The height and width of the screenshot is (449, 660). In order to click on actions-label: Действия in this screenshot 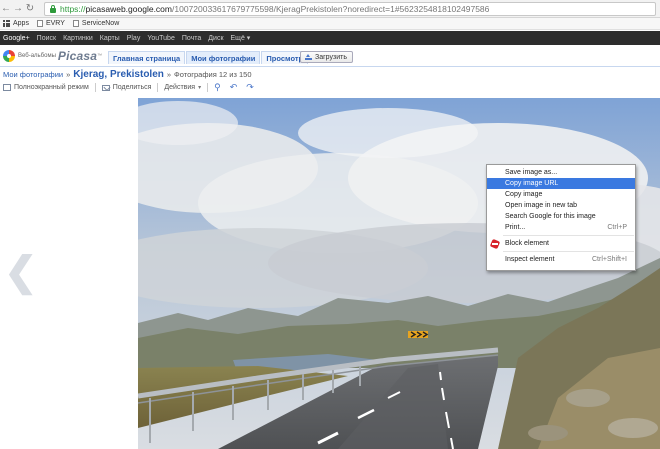, I will do `click(180, 87)`.